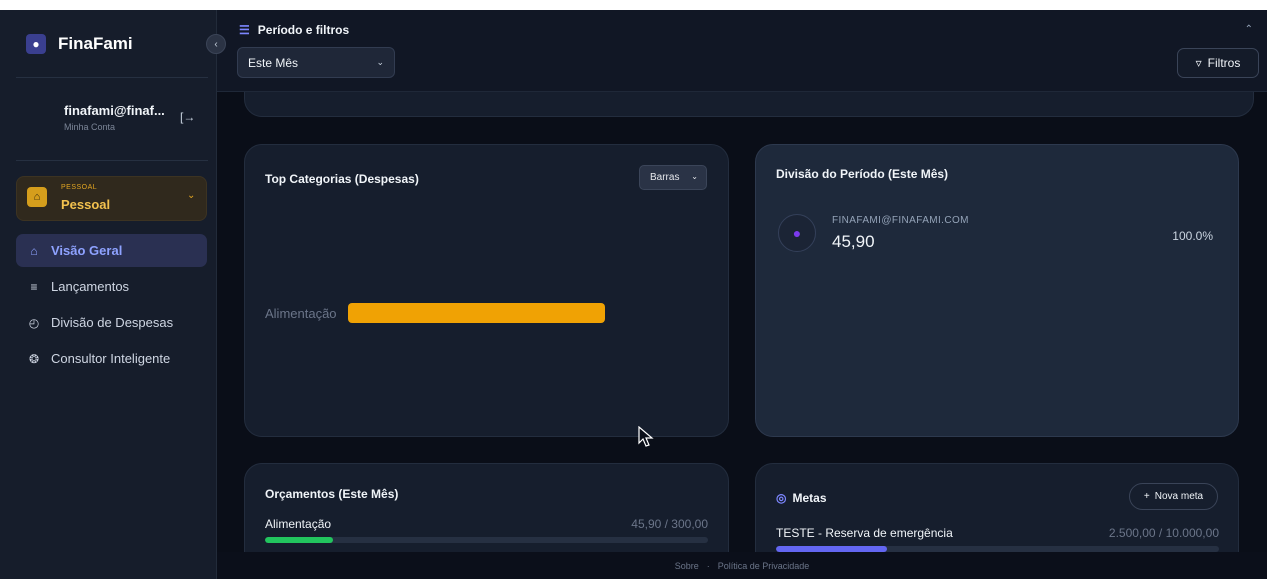 This screenshot has width=1267, height=579. Describe the element at coordinates (687, 566) in the screenshot. I see `about-link: Sobre` at that location.